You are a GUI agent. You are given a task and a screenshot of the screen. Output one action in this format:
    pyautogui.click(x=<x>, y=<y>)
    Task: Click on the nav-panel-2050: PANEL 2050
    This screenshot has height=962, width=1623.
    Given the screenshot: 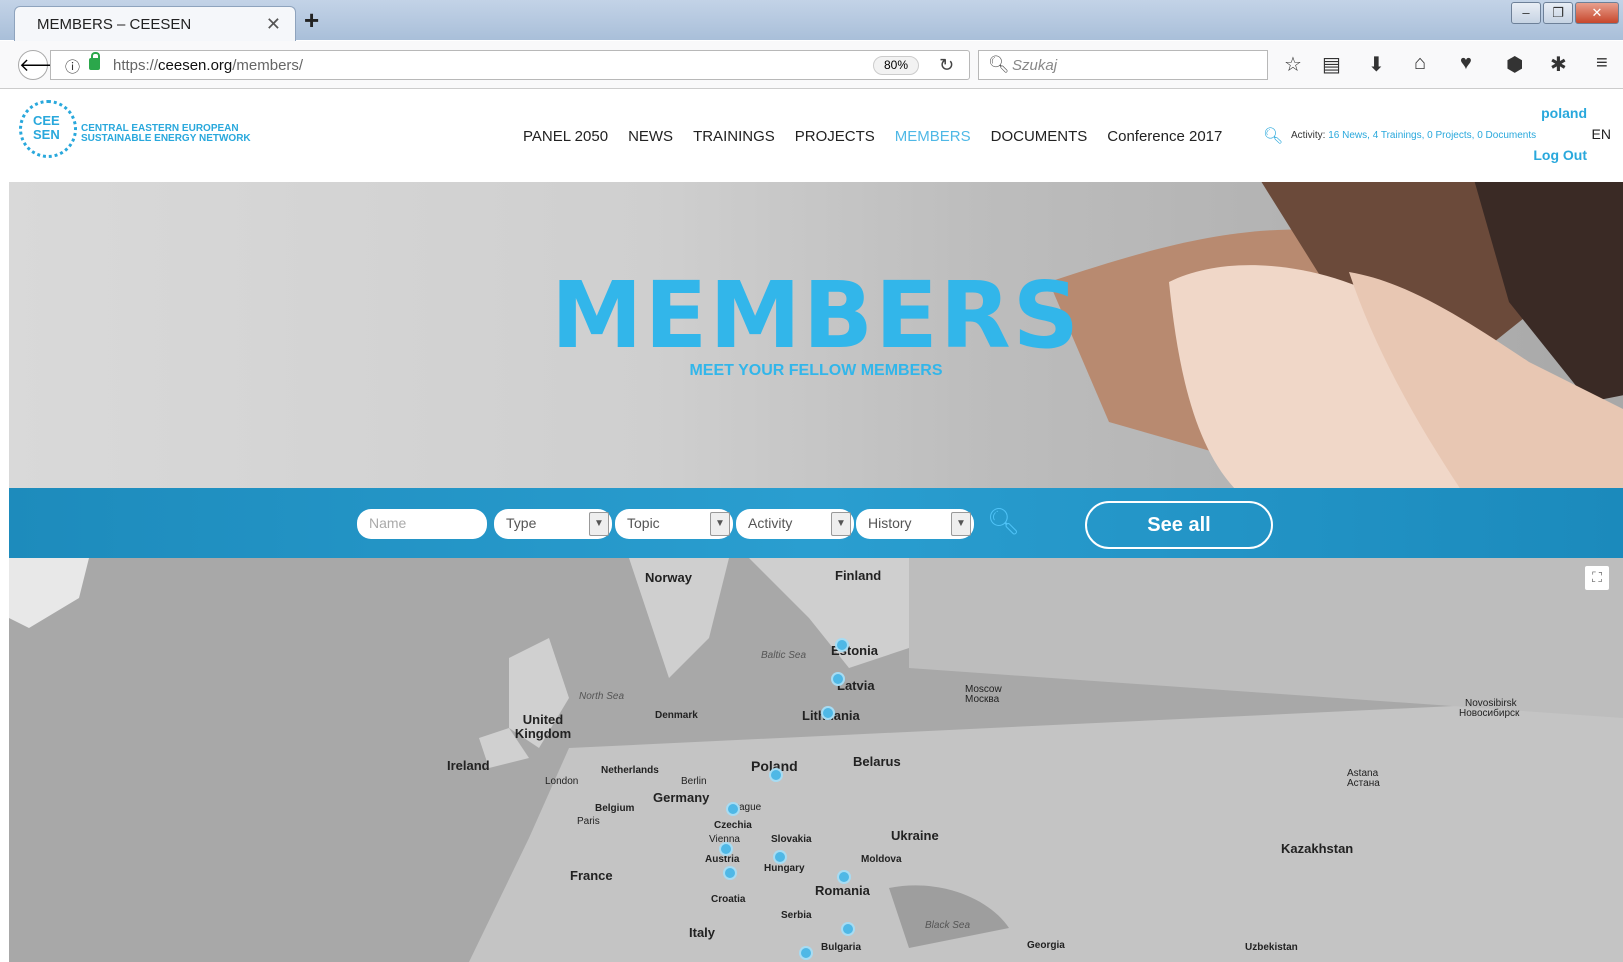 What is the action you would take?
    pyautogui.click(x=565, y=136)
    